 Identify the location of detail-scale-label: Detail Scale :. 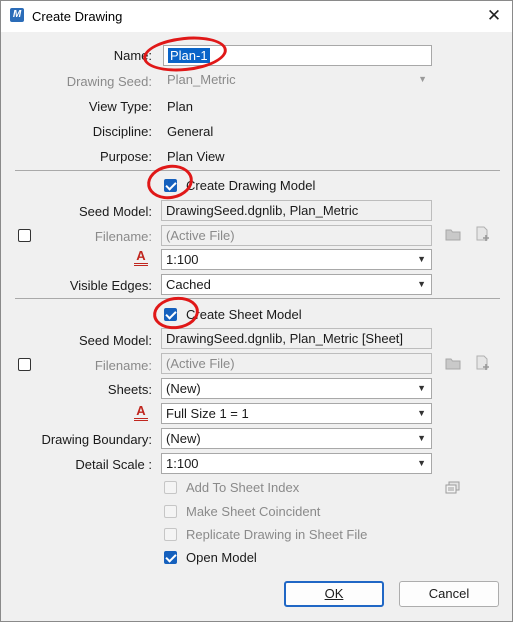
(113, 464).